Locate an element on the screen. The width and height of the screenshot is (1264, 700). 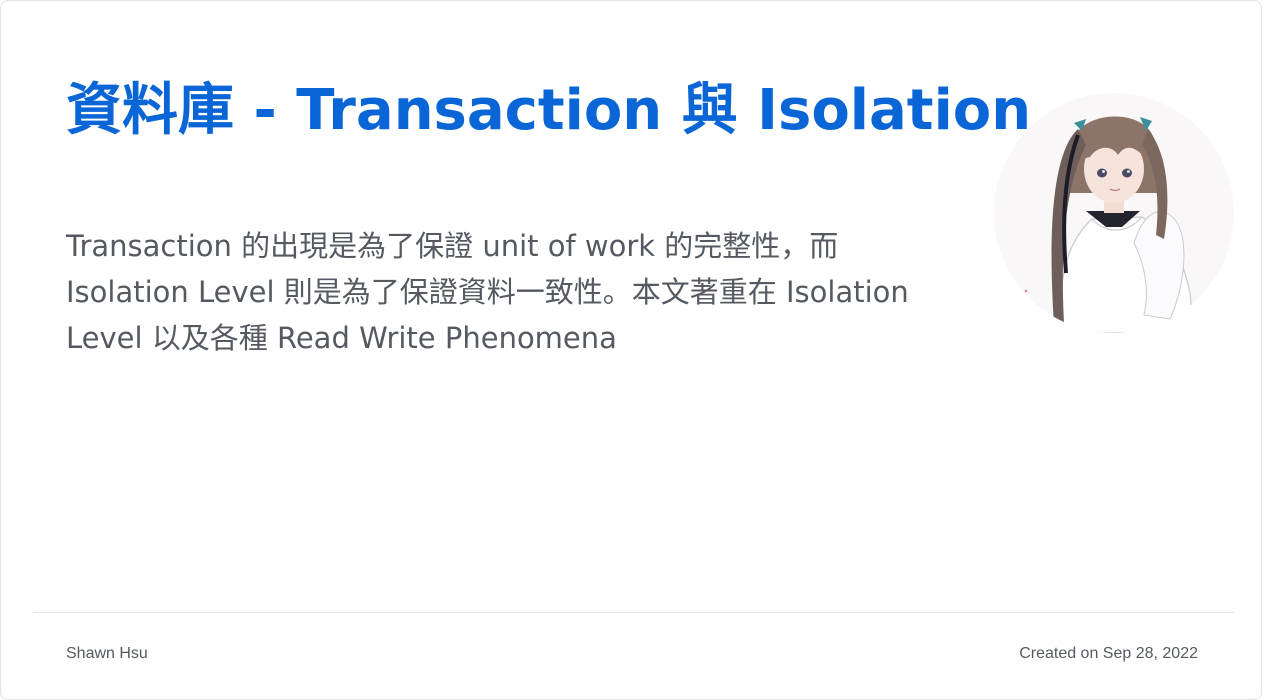
avatar is located at coordinates (1114, 213).